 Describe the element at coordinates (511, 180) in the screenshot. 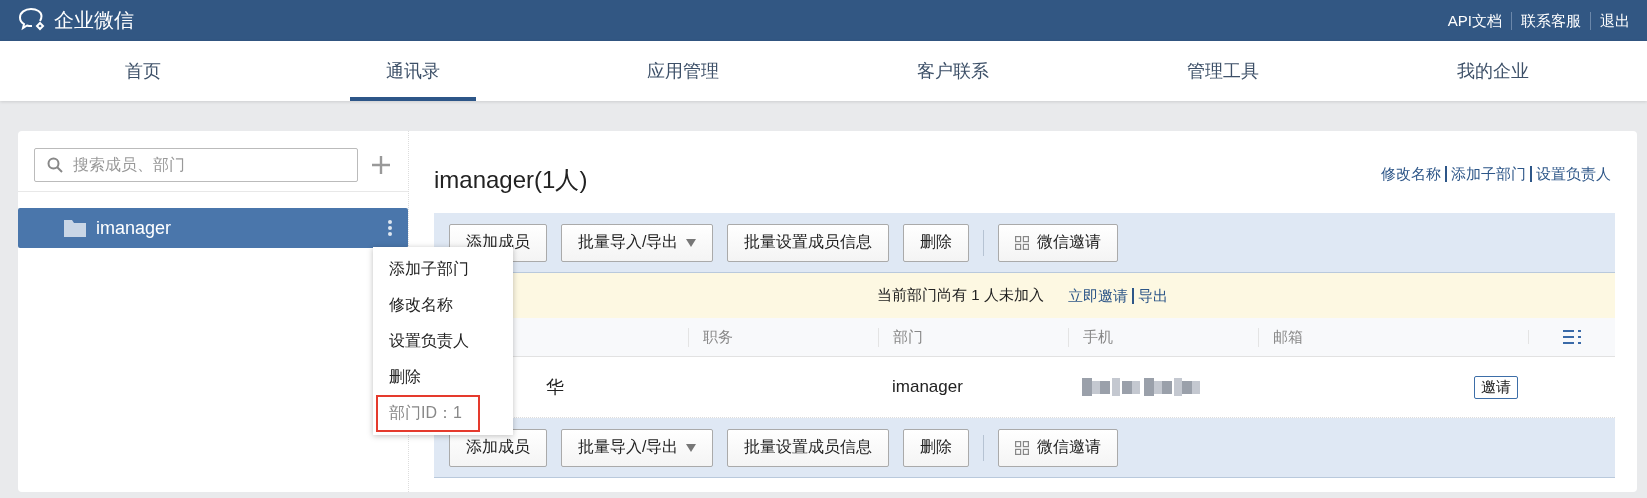

I see `department-title: imanager(1人)` at that location.